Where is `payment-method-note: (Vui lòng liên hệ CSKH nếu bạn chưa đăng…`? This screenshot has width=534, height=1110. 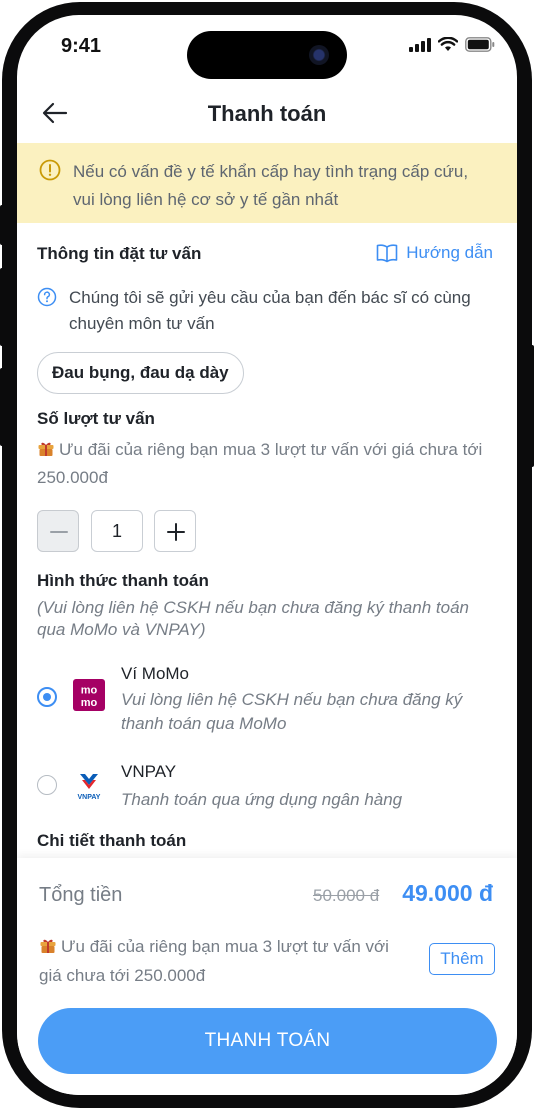
payment-method-note: (Vui lòng liên hệ CSKH nếu bạn chưa đăng… is located at coordinates (253, 618).